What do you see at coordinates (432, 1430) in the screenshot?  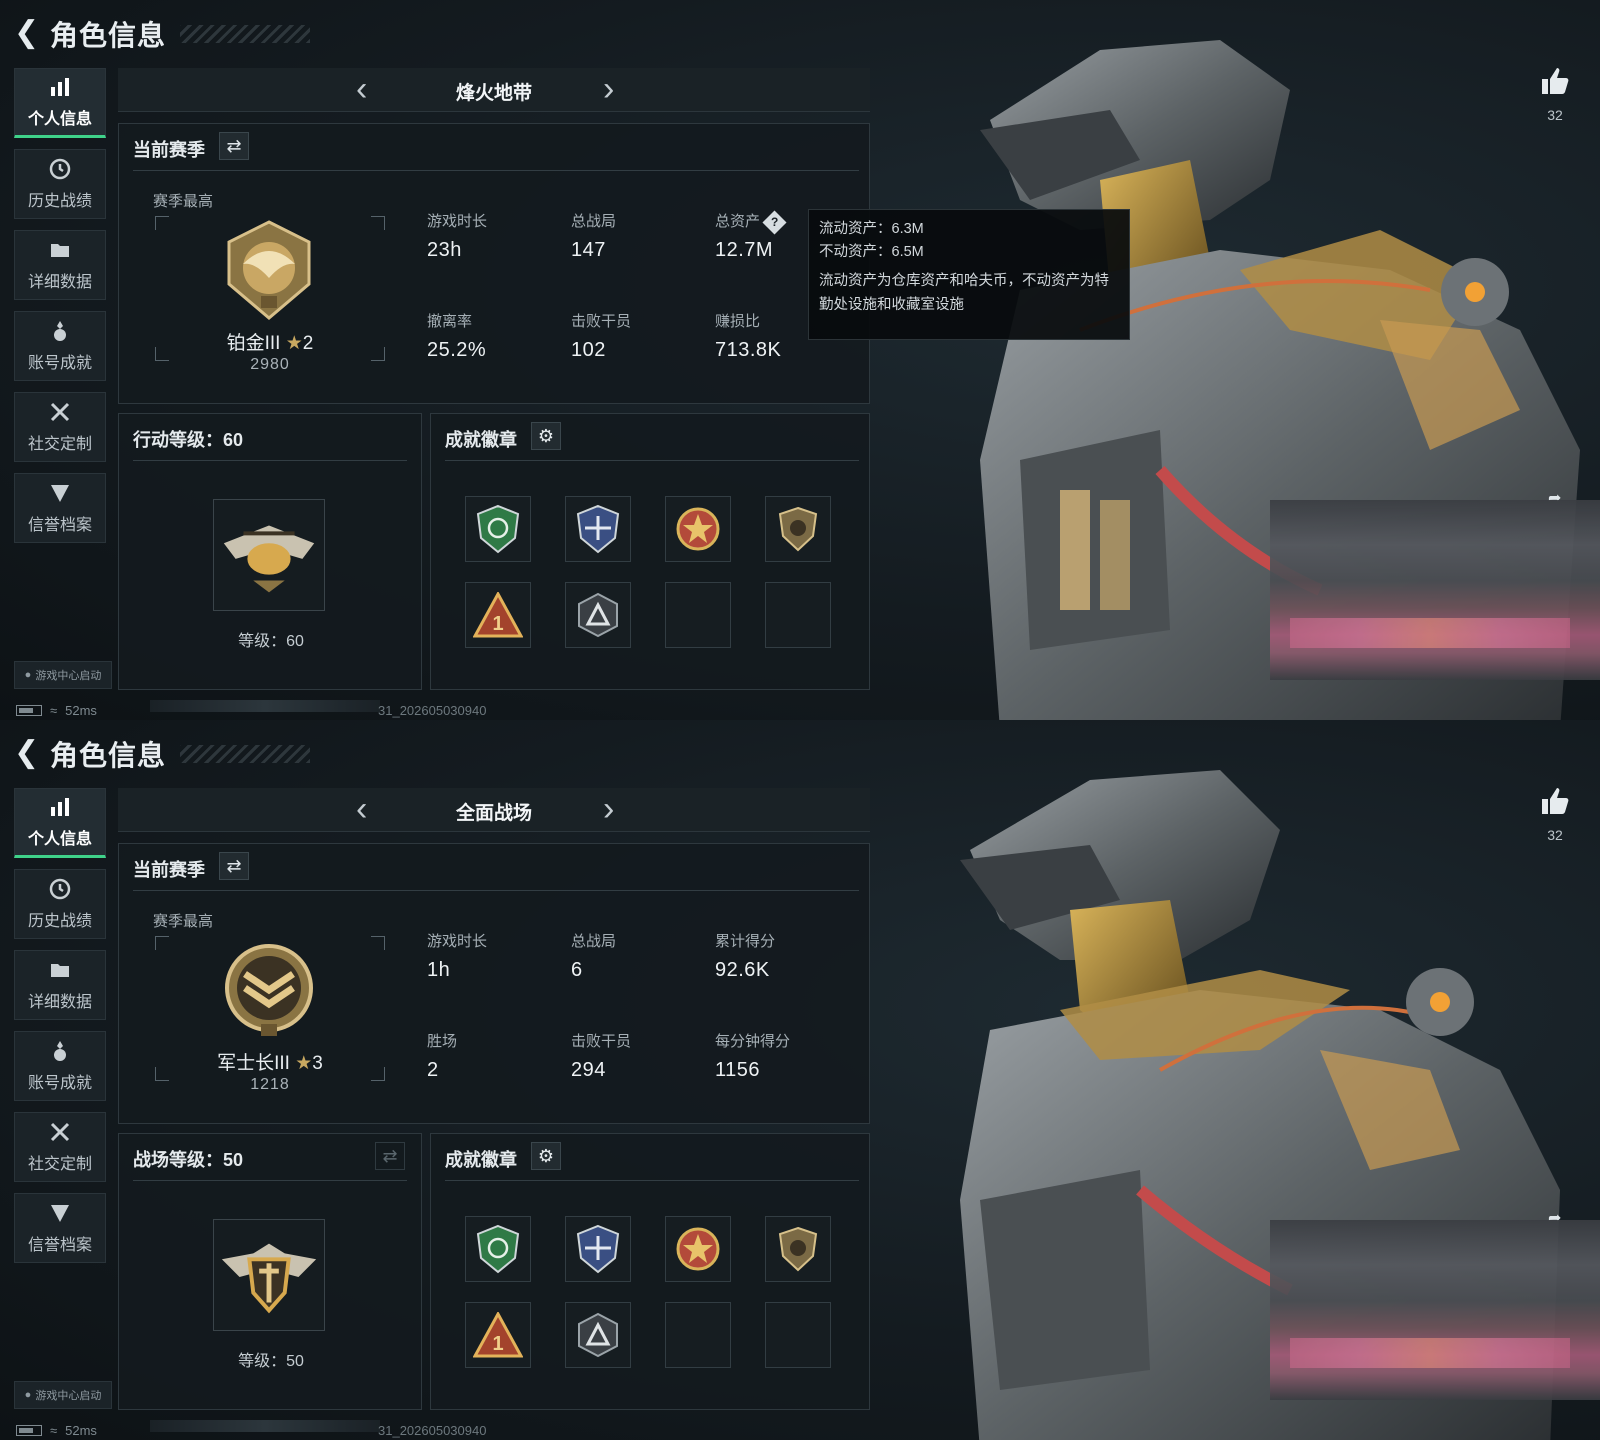 I see `build-id: 31_202605030940` at bounding box center [432, 1430].